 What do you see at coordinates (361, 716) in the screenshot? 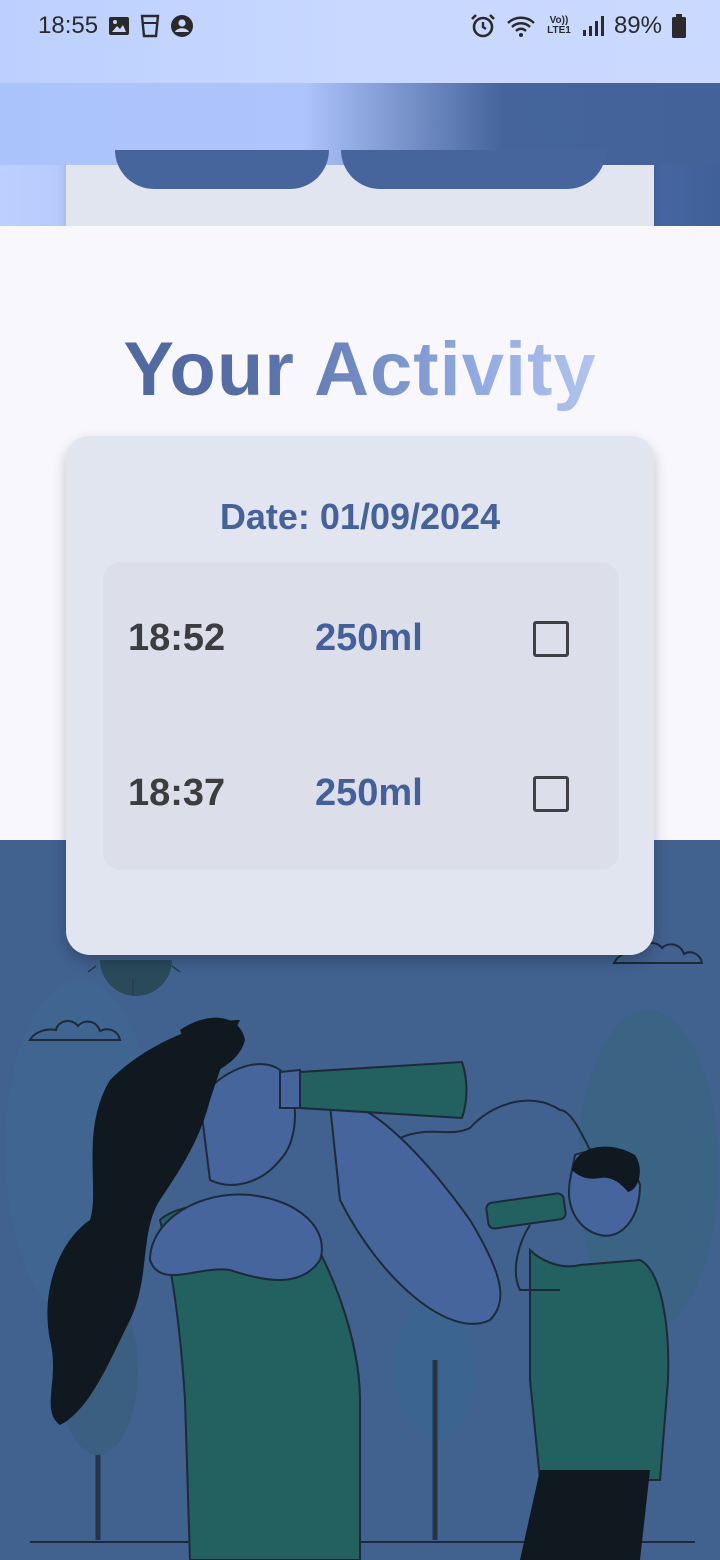
I see `activity-entries-list: 18:52 250ml 18:37 250ml` at bounding box center [361, 716].